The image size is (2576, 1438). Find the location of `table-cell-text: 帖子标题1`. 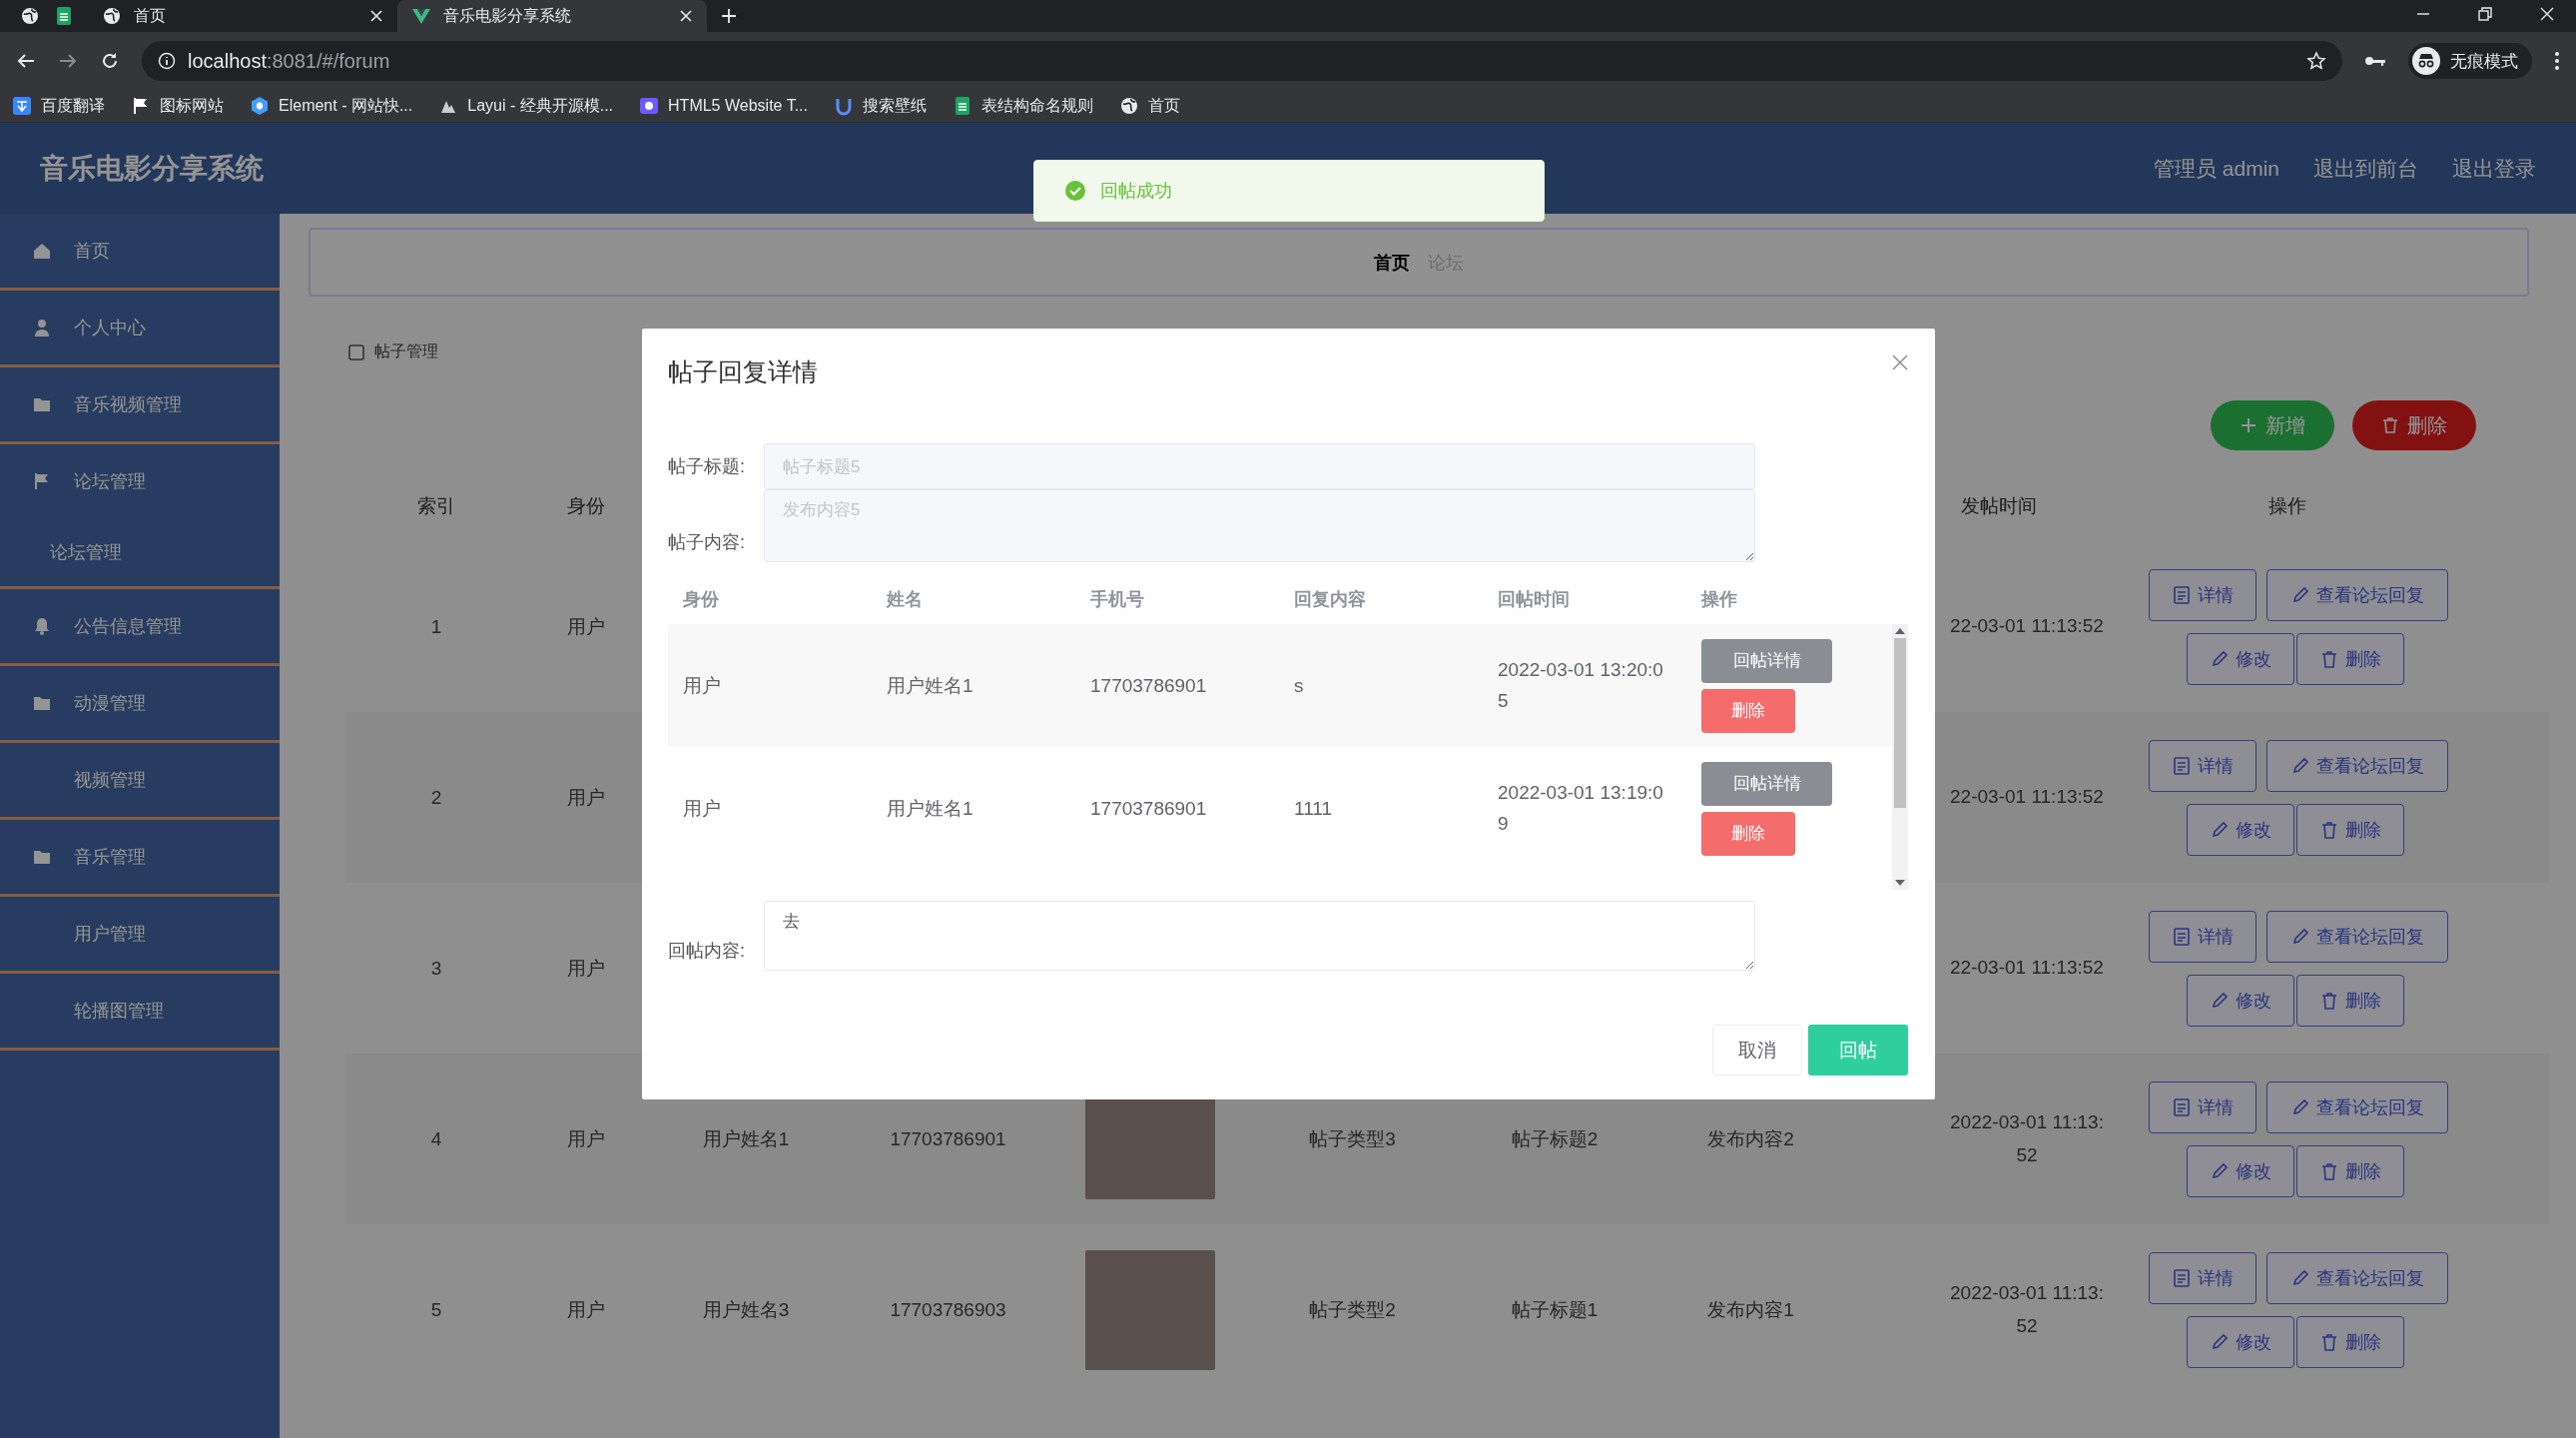

table-cell-text: 帖子标题1 is located at coordinates (1555, 1309).